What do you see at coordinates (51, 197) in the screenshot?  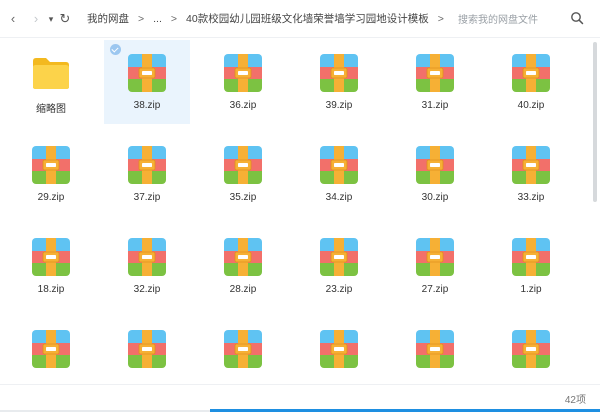 I see `file-name: 29.zip` at bounding box center [51, 197].